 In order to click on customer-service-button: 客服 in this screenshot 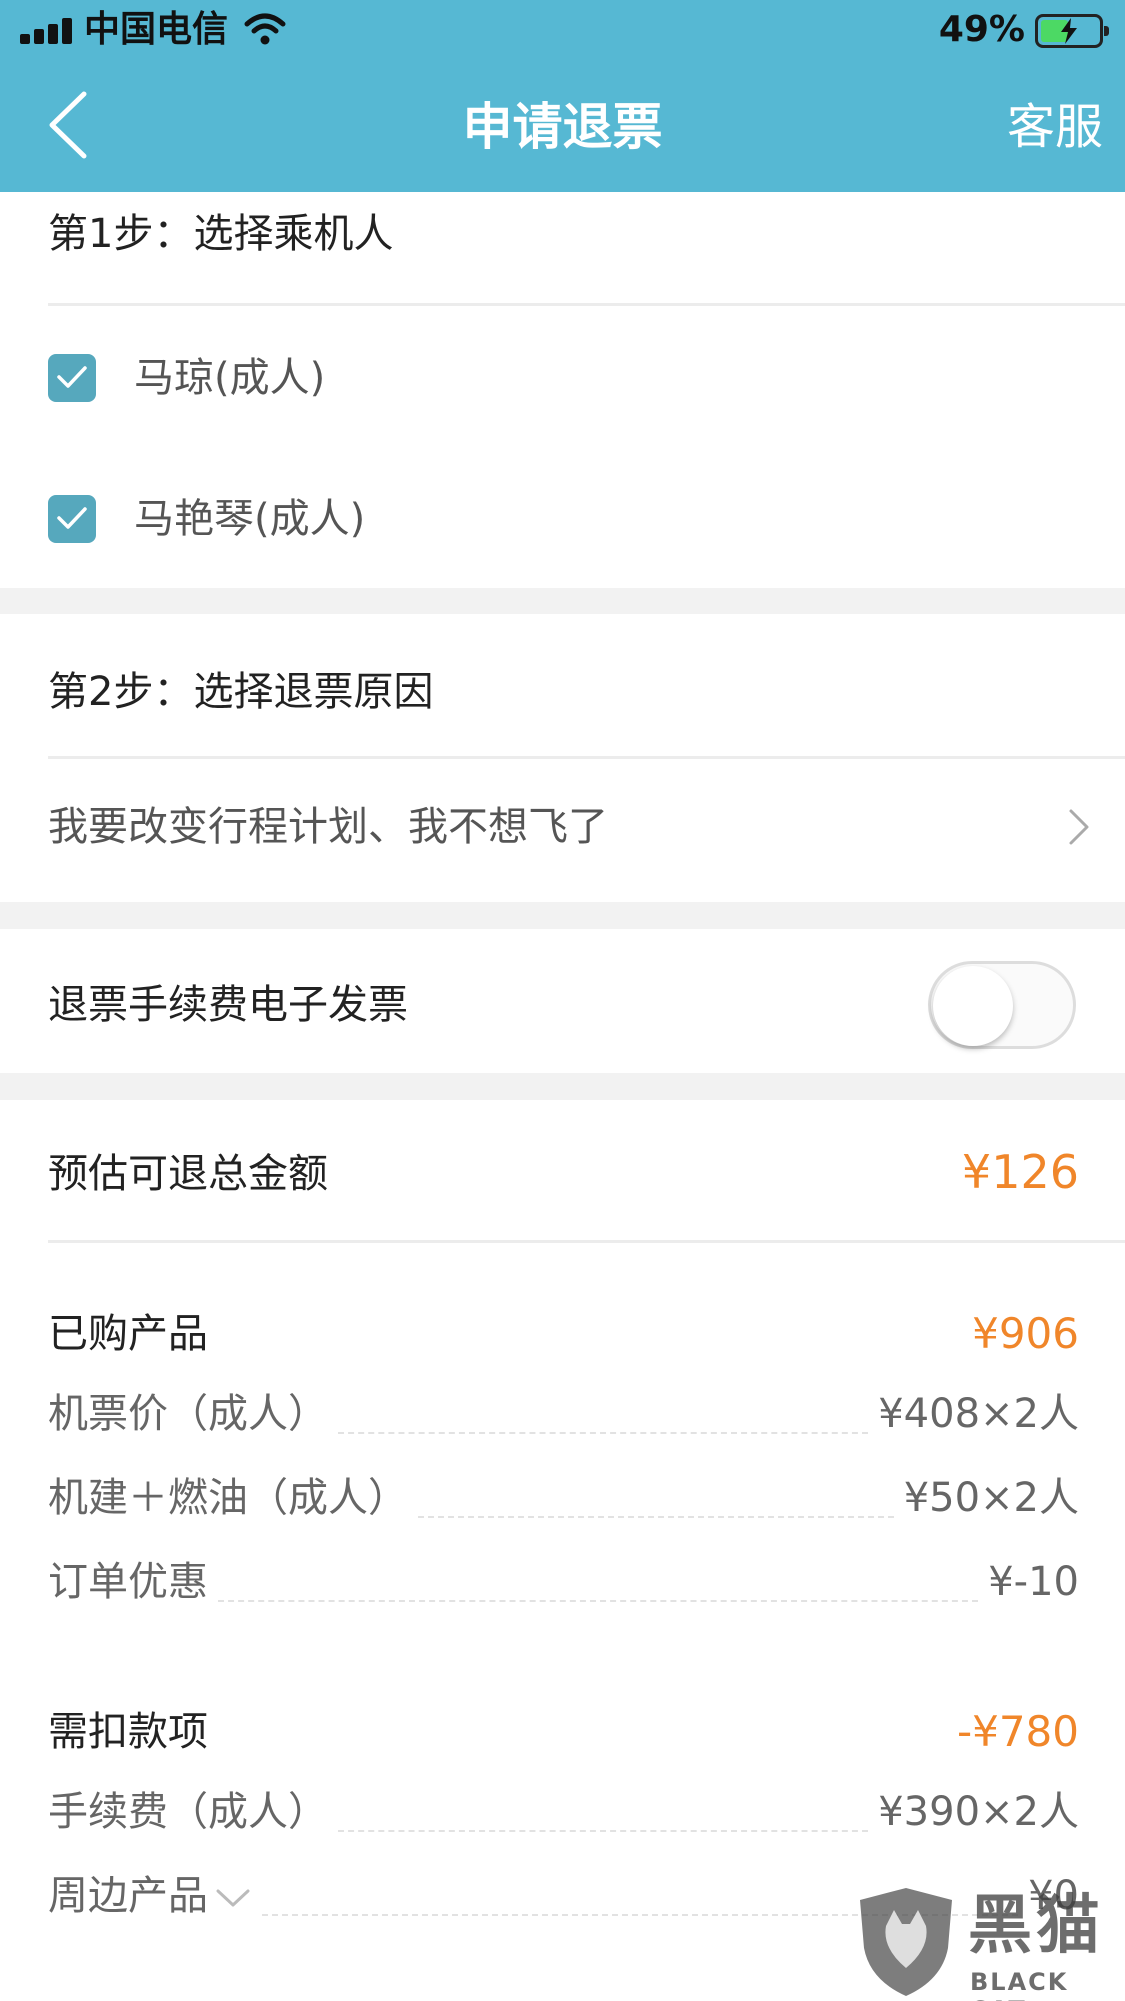, I will do `click(1055, 127)`.